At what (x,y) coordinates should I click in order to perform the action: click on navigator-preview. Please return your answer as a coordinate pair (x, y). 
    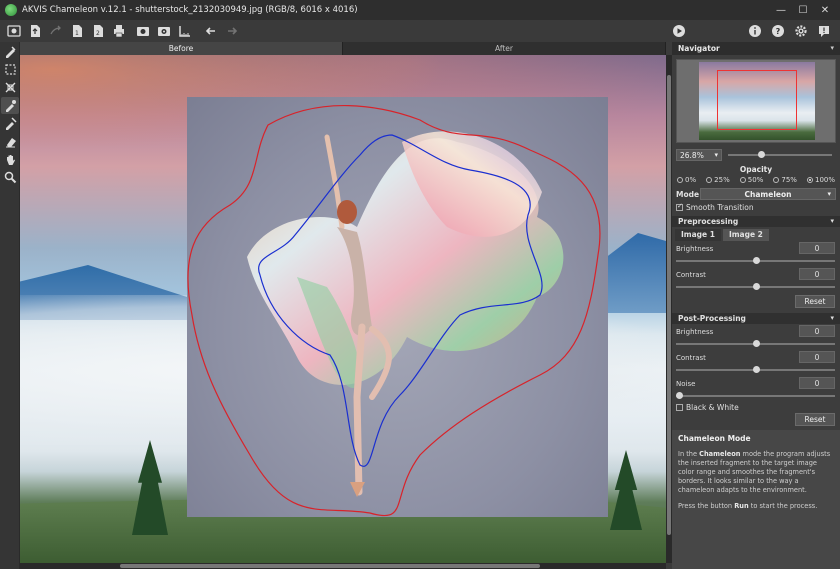
    Looking at the image, I should click on (756, 101).